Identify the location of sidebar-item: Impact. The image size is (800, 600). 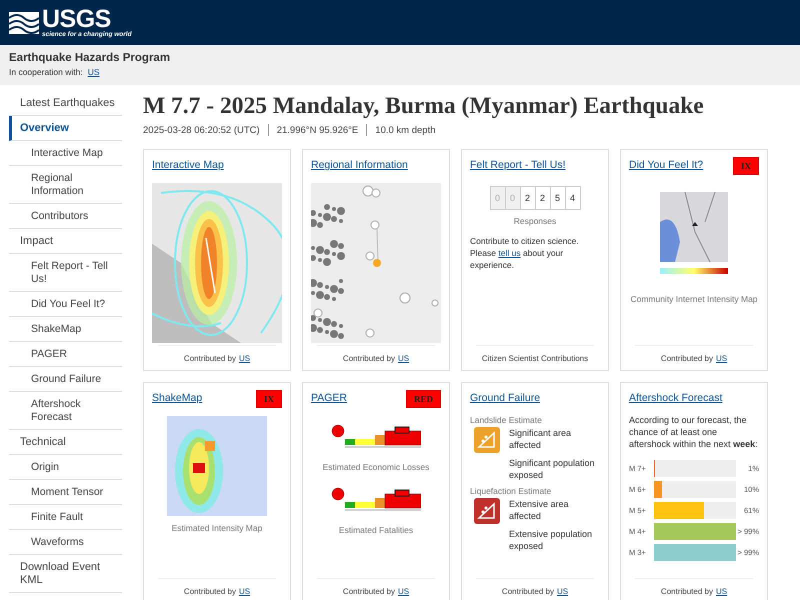
(65, 241).